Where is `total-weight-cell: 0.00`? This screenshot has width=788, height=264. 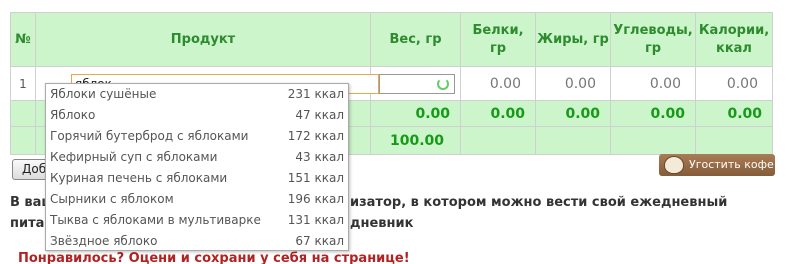 total-weight-cell: 0.00 is located at coordinates (415, 113).